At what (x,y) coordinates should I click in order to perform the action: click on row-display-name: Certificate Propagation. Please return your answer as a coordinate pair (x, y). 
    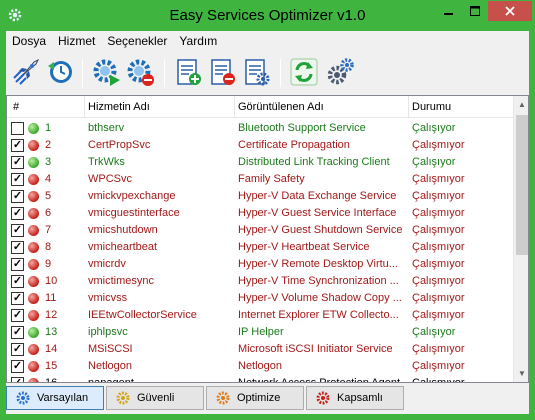
    Looking at the image, I should click on (294, 145).